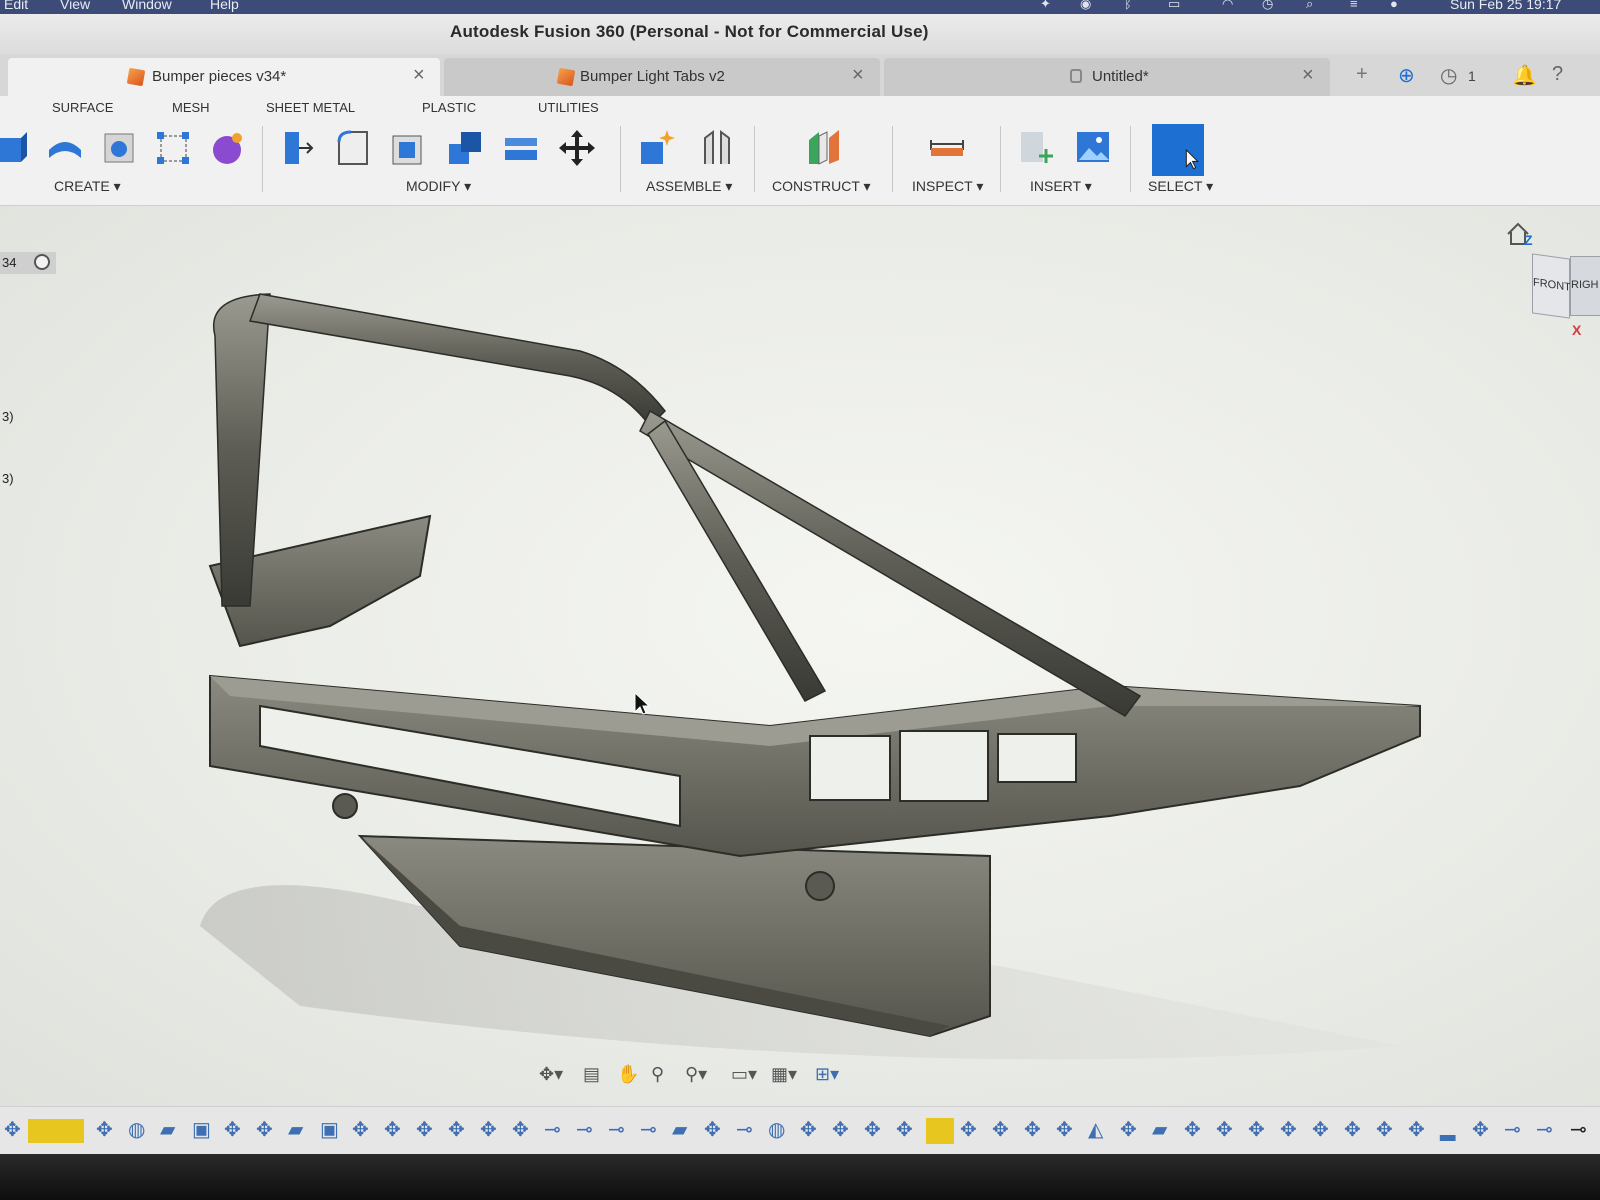 This screenshot has height=1200, width=1600. Describe the element at coordinates (1447, 1129) in the screenshot. I see `timeline-feature-icon: ▂` at that location.